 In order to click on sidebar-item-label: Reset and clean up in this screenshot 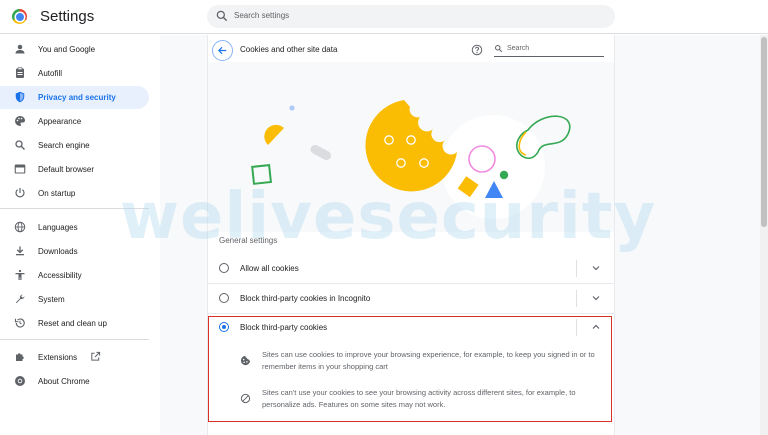, I will do `click(72, 323)`.